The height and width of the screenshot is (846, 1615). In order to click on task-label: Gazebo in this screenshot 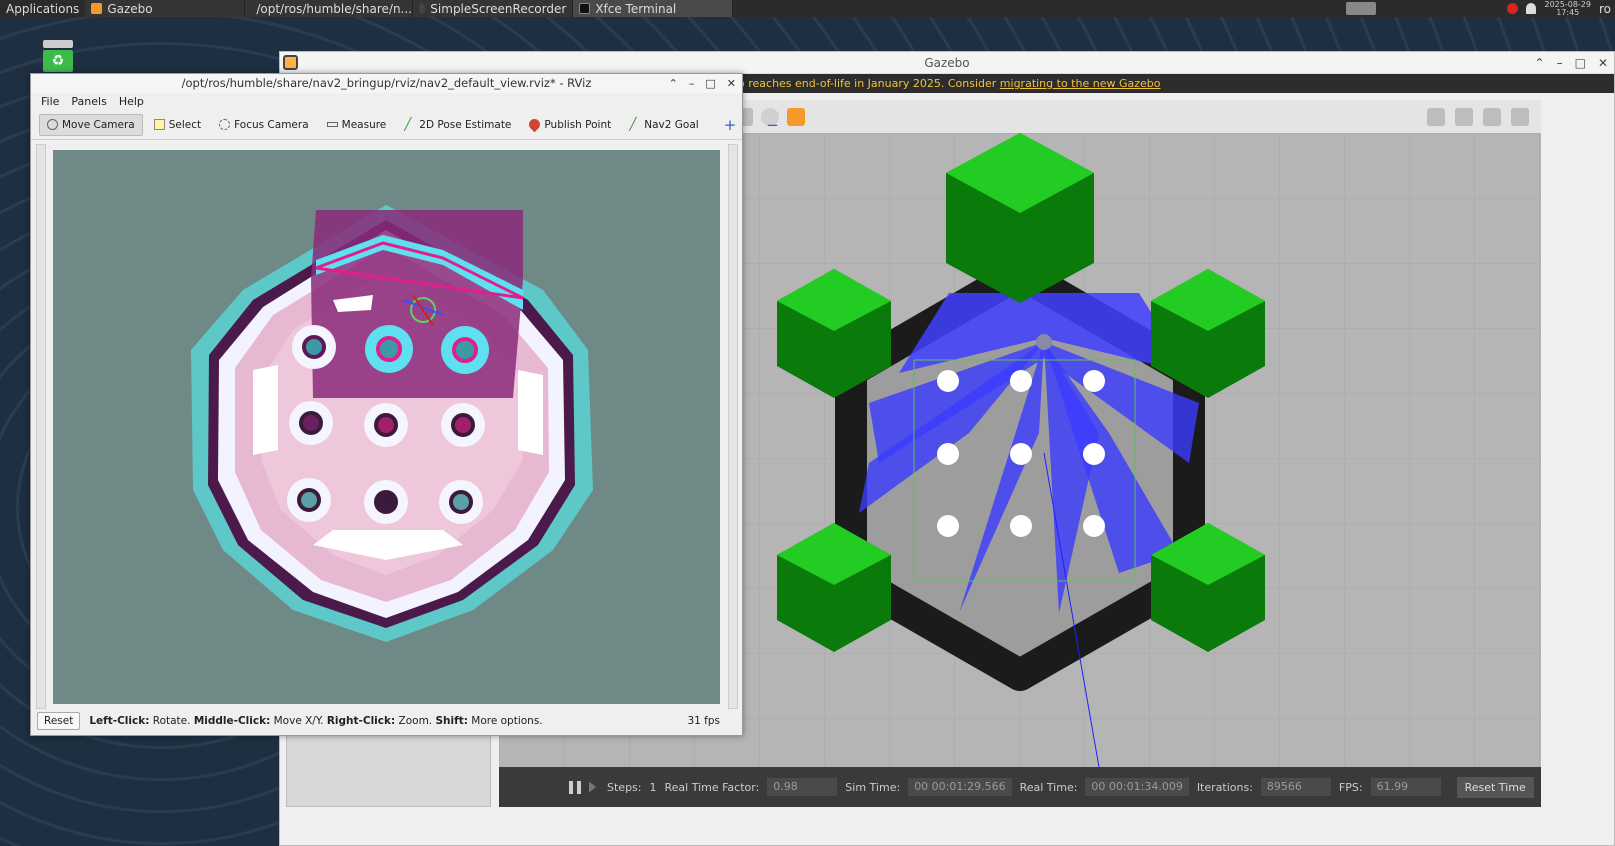, I will do `click(130, 8)`.